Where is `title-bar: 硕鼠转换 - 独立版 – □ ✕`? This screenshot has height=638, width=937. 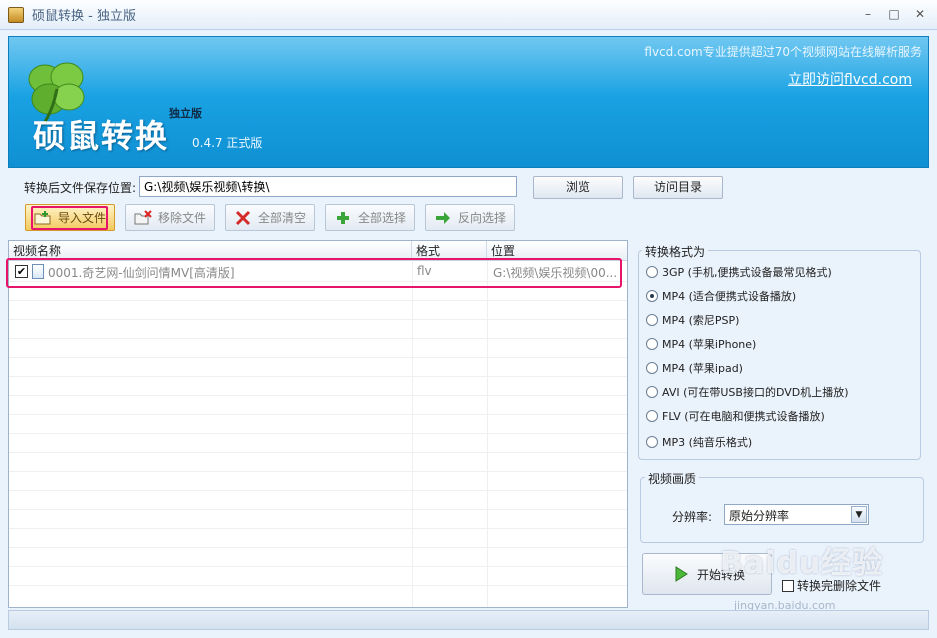
title-bar: 硕鼠转换 - 独立版 – □ ✕ is located at coordinates (468, 15).